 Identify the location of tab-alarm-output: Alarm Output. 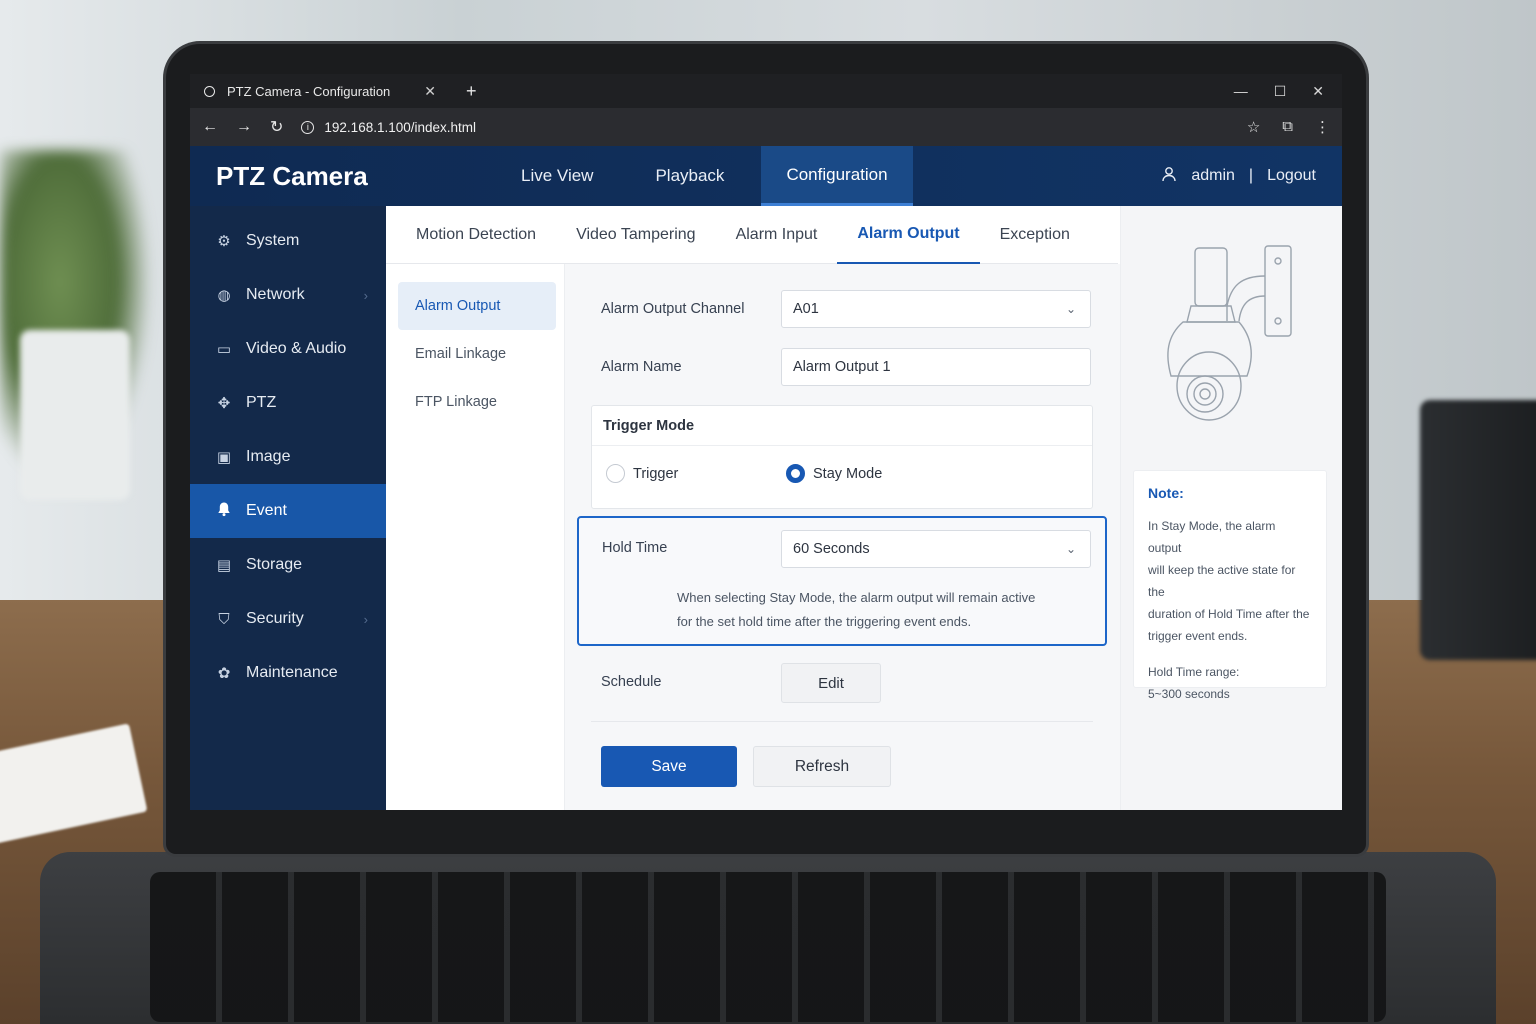
(908, 235).